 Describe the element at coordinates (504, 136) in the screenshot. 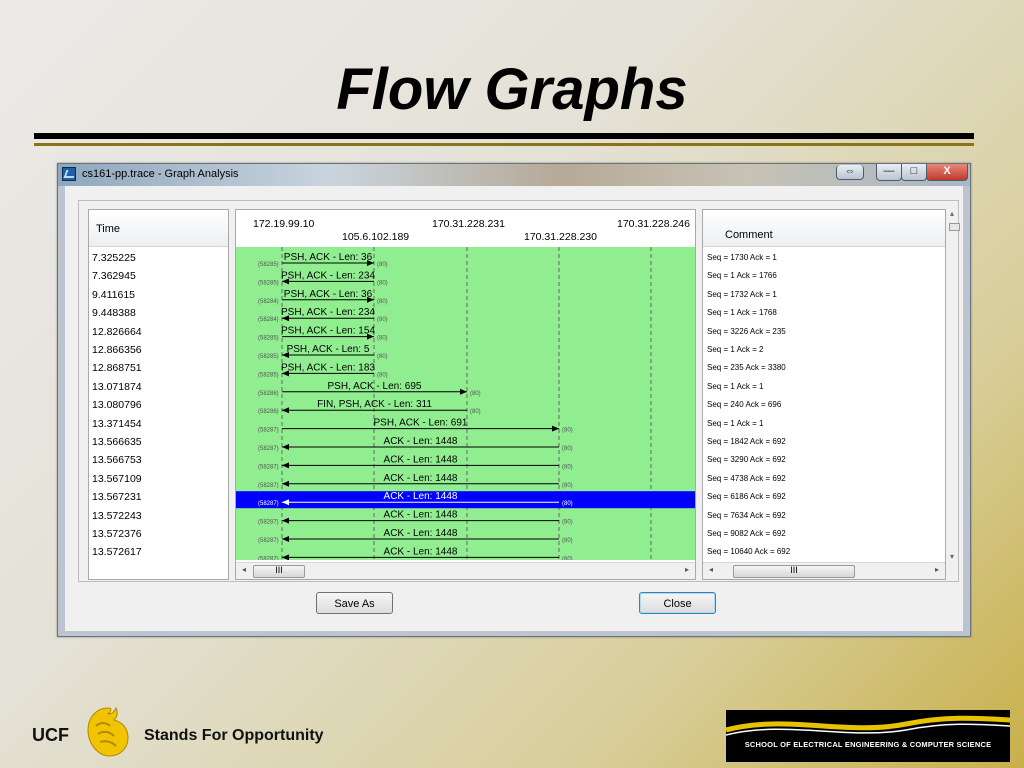

I see `title-rule` at that location.